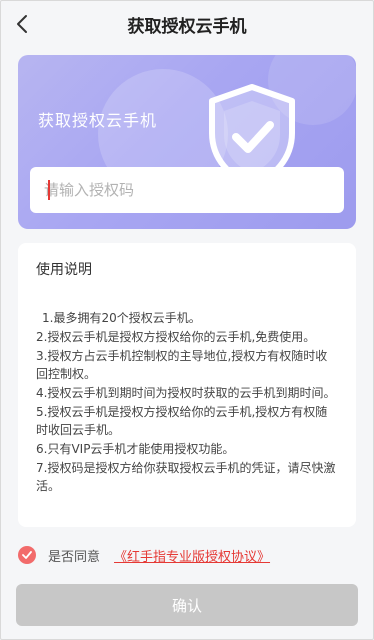 The width and height of the screenshot is (374, 640). Describe the element at coordinates (182, 365) in the screenshot. I see `instruction-rule: 3.授权方占云手机控制权的主导地位,授权方有权随时收回控制权。` at that location.